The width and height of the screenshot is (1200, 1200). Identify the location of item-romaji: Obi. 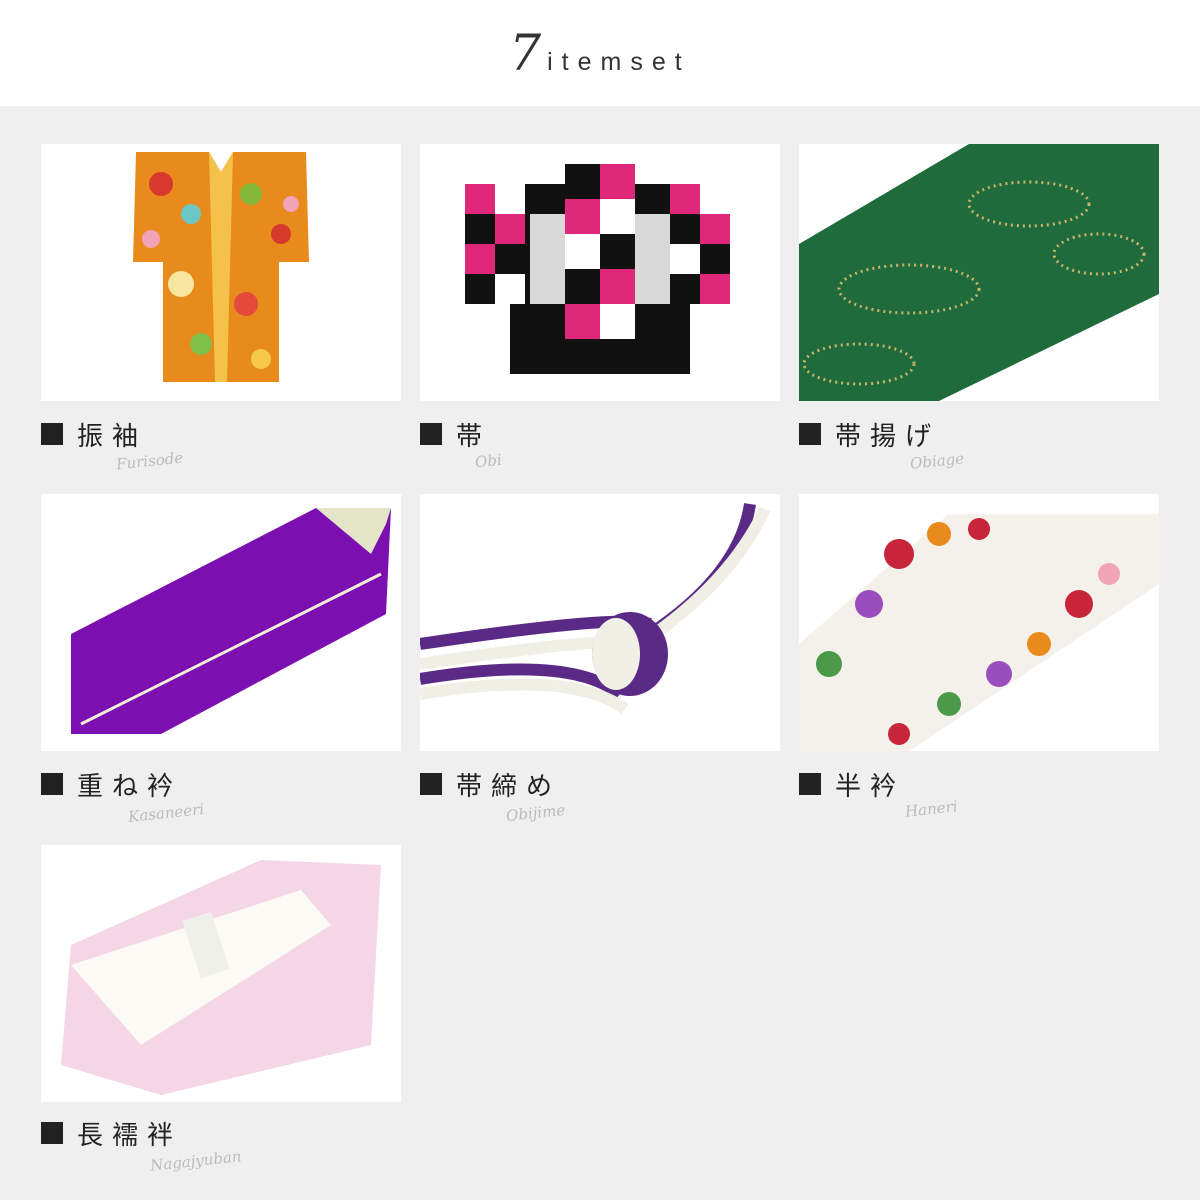
(488, 461).